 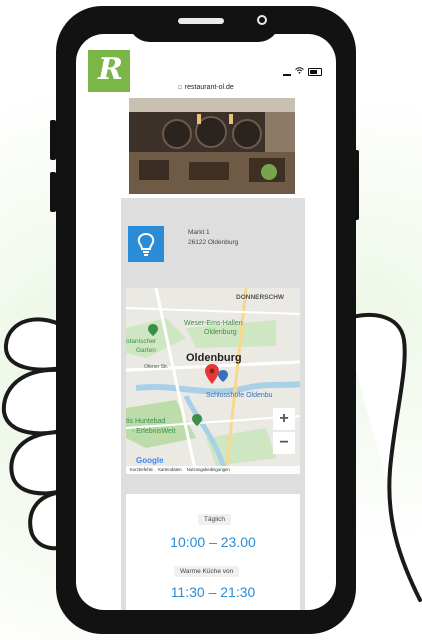 What do you see at coordinates (141, 341) in the screenshot?
I see `map-label-botanischer: otanischer` at bounding box center [141, 341].